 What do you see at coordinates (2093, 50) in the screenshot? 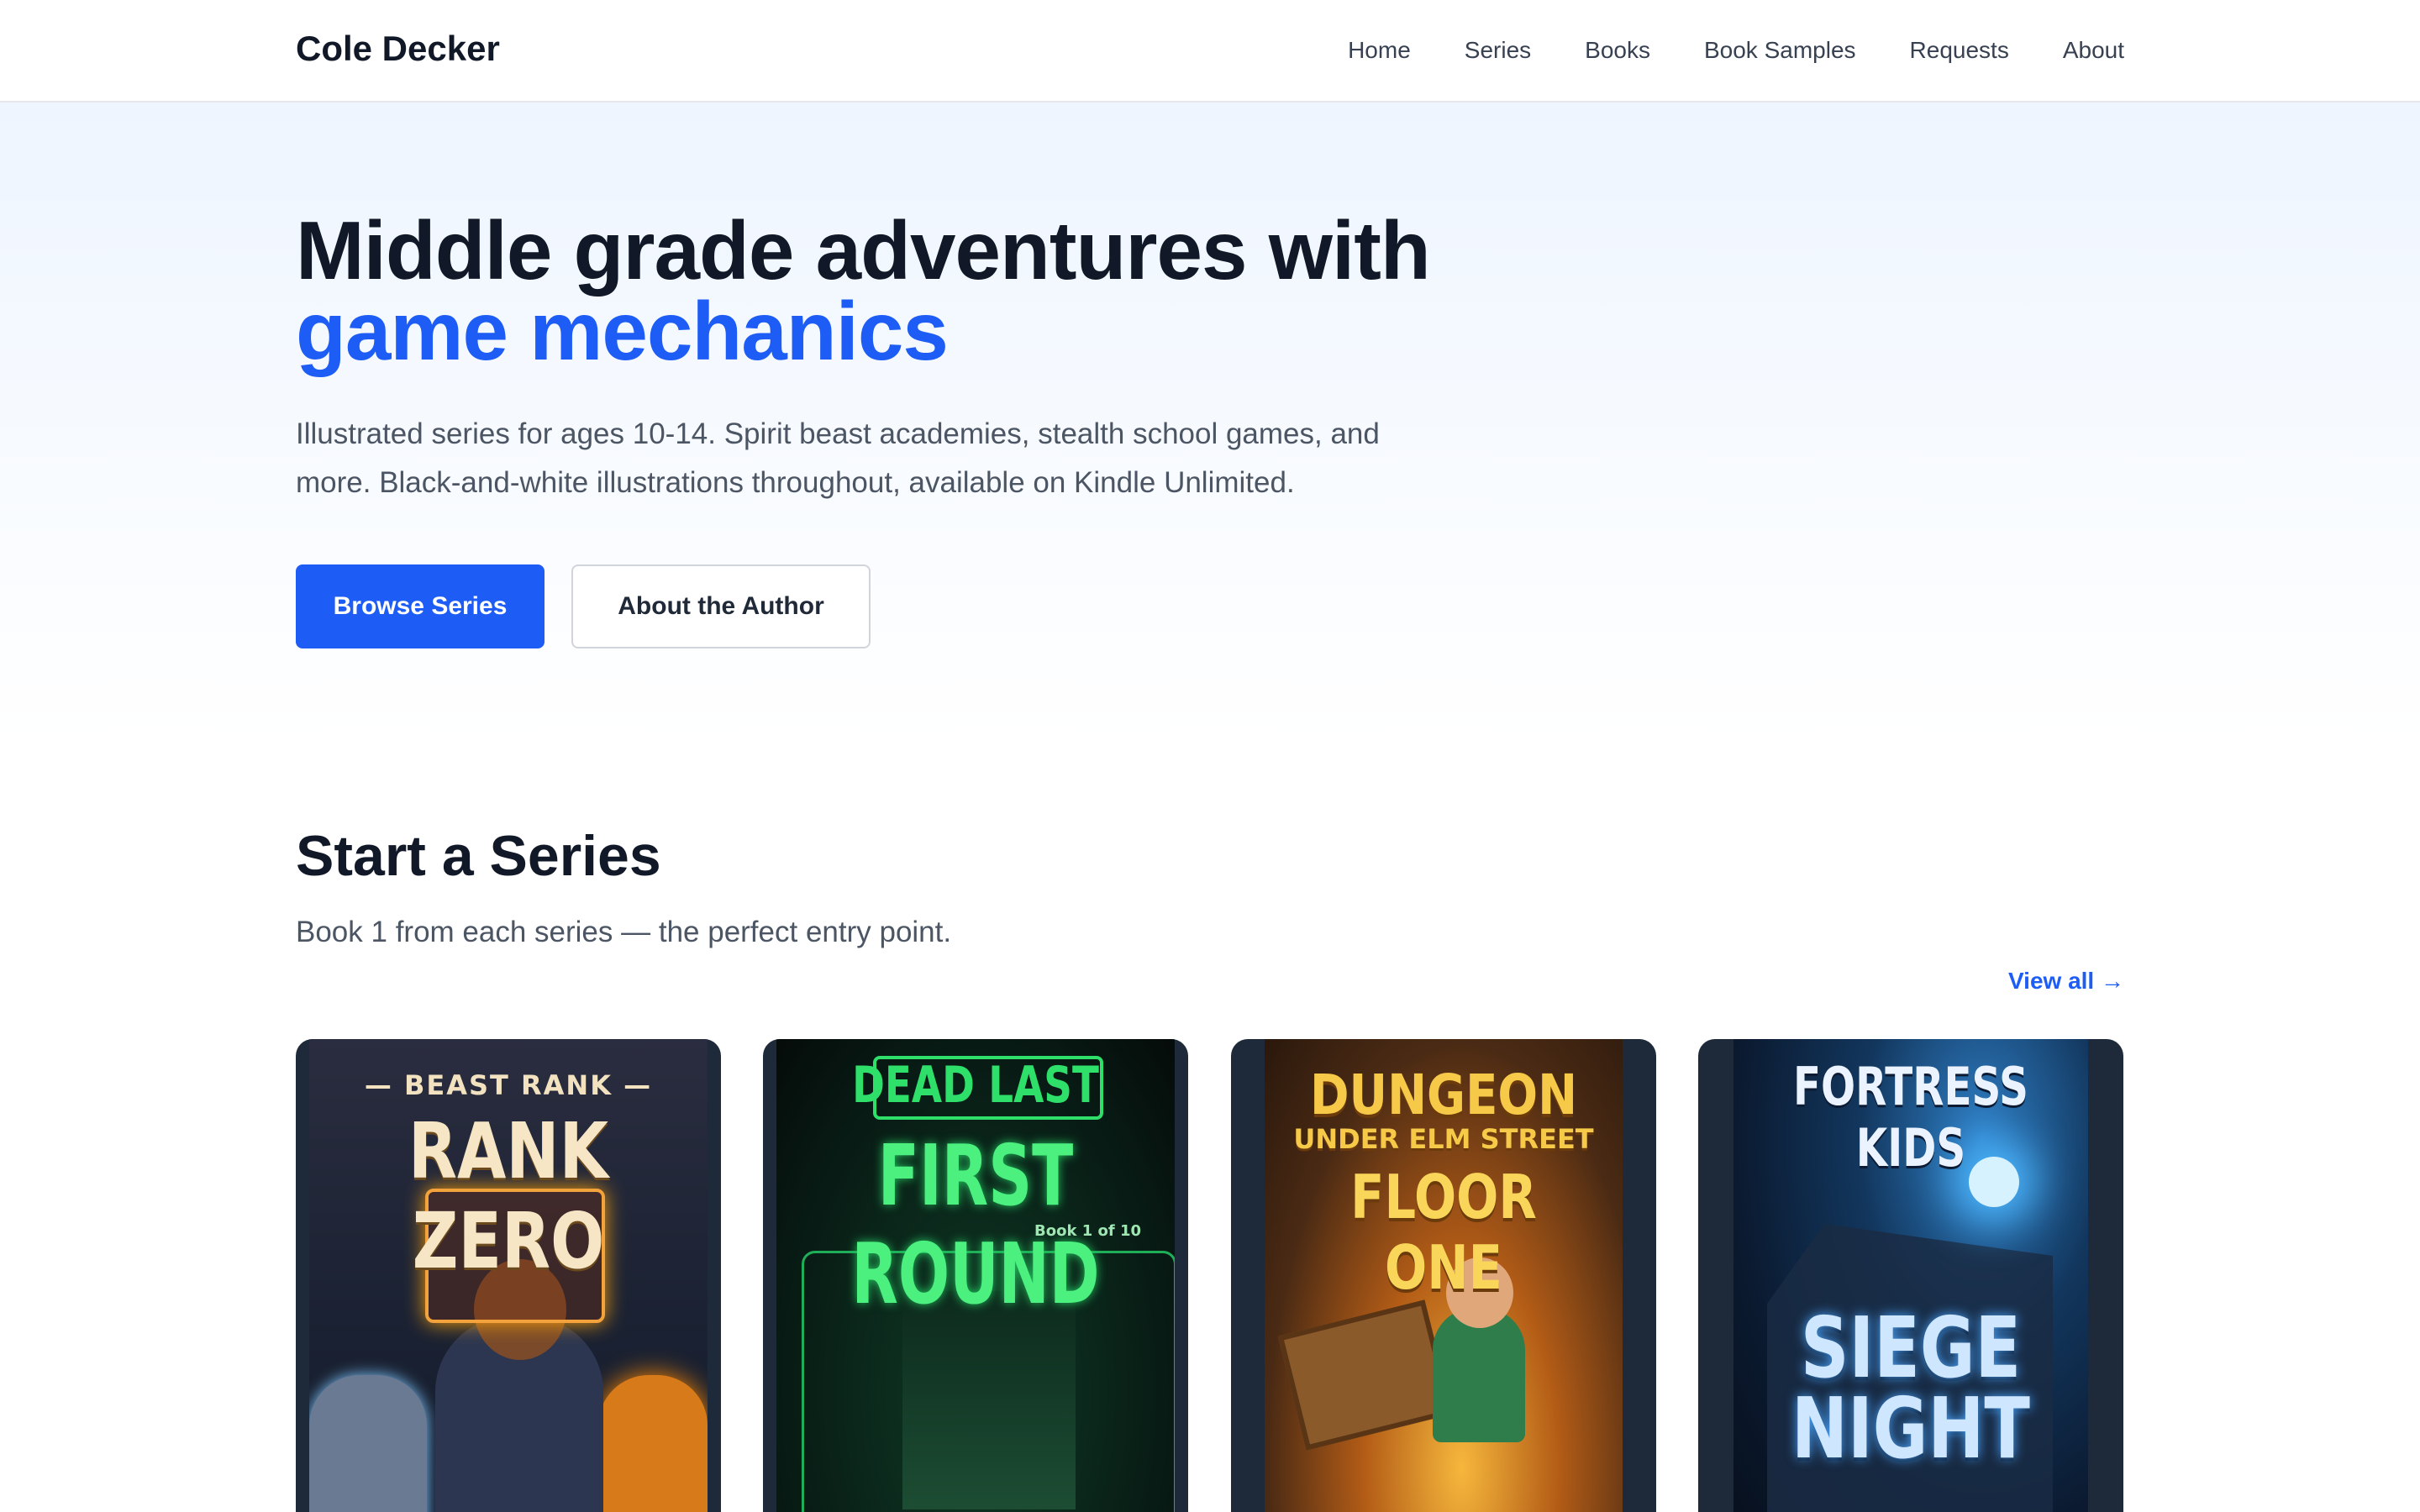
I see `nav-about: About` at bounding box center [2093, 50].